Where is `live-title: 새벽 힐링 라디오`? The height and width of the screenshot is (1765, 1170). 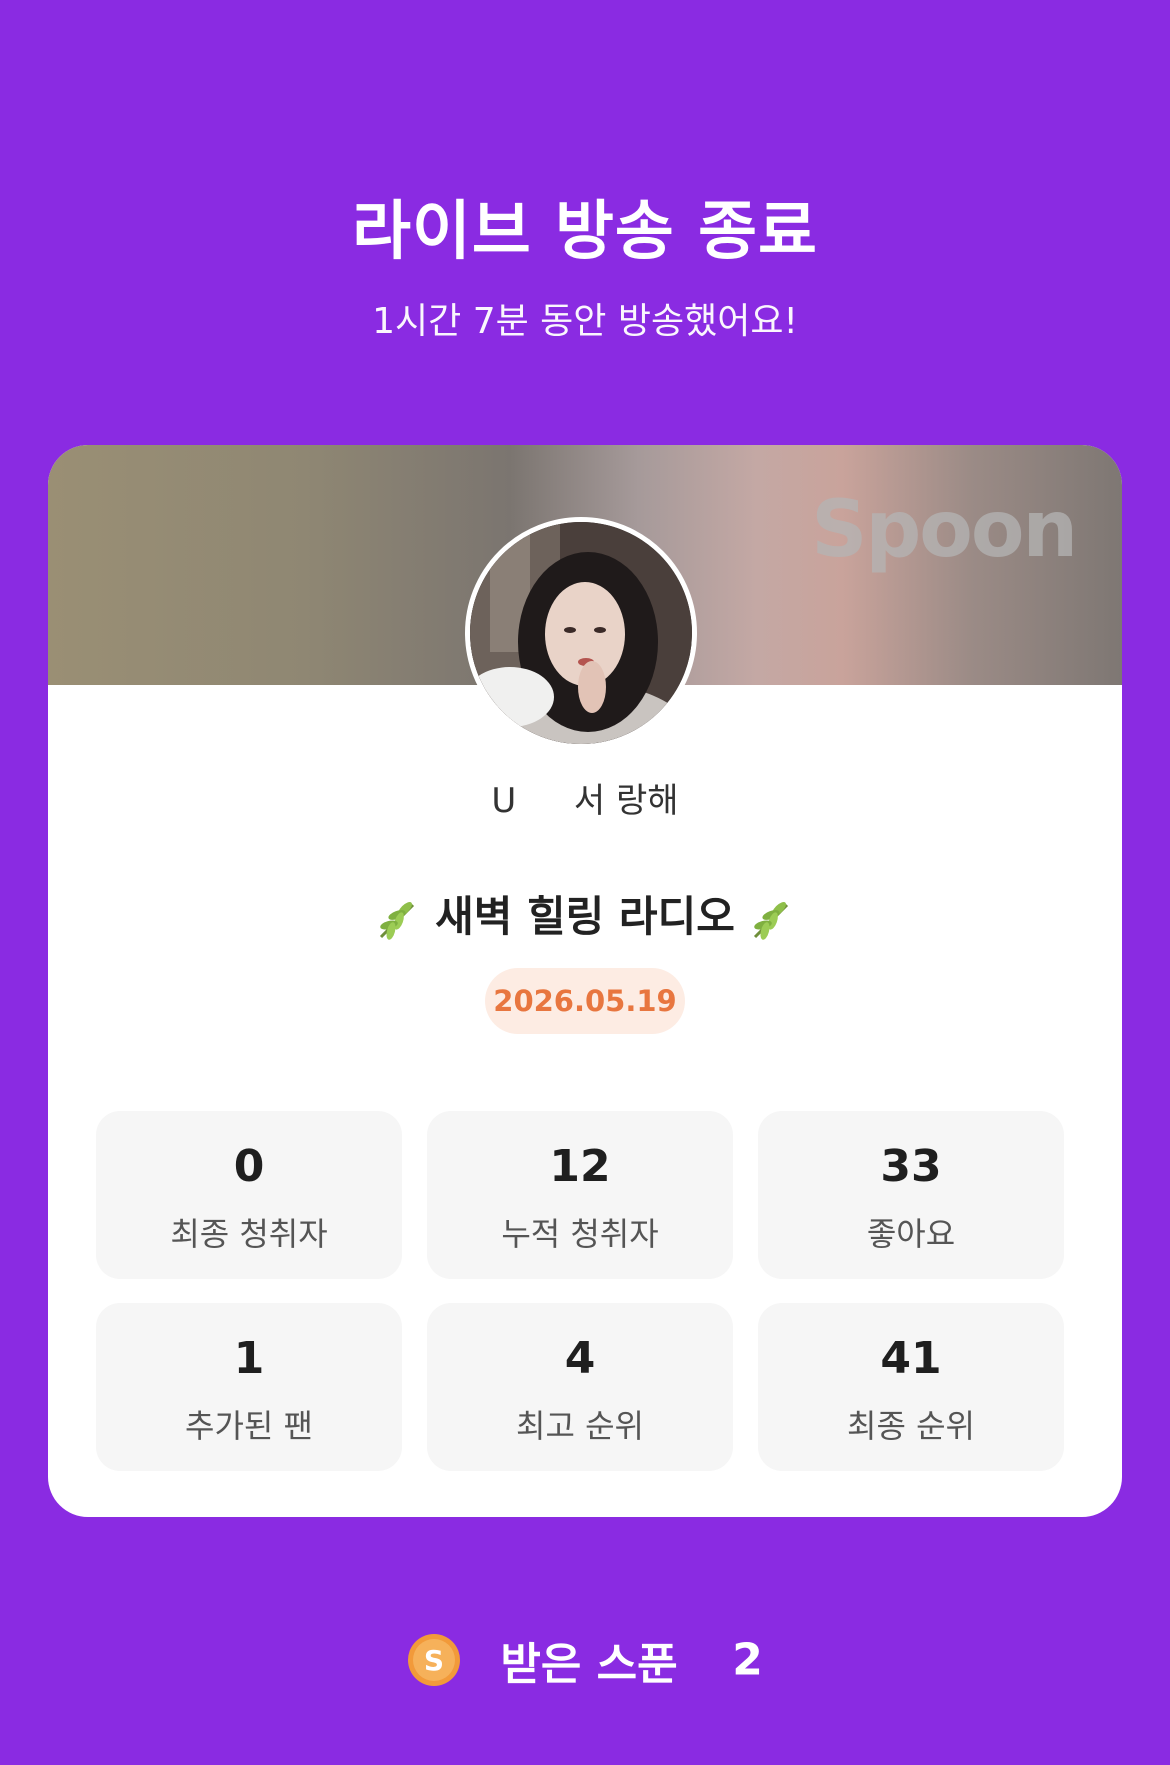 live-title: 새벽 힐링 라디오 is located at coordinates (585, 913).